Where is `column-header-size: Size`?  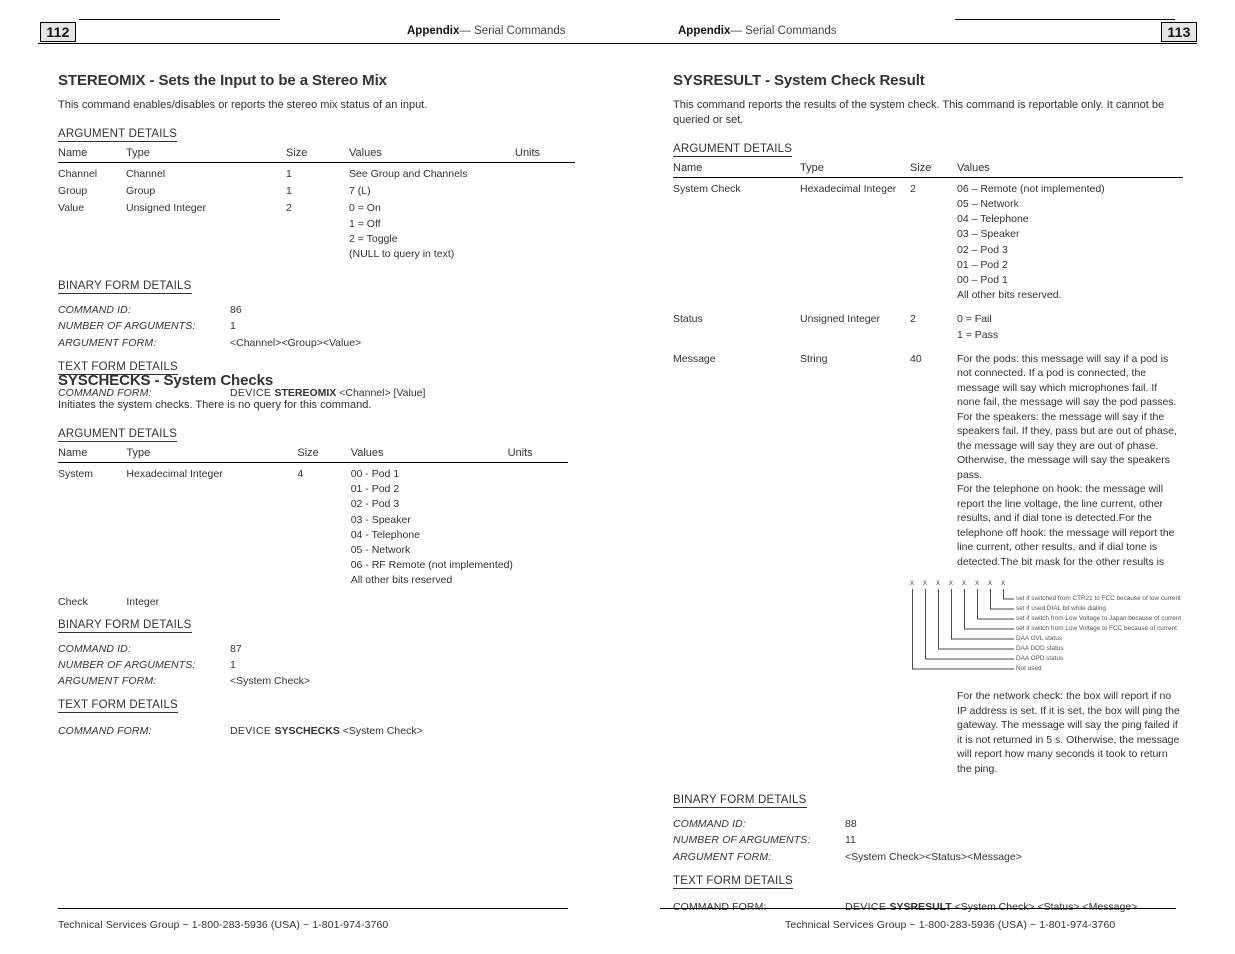 column-header-size: Size is located at coordinates (317, 154).